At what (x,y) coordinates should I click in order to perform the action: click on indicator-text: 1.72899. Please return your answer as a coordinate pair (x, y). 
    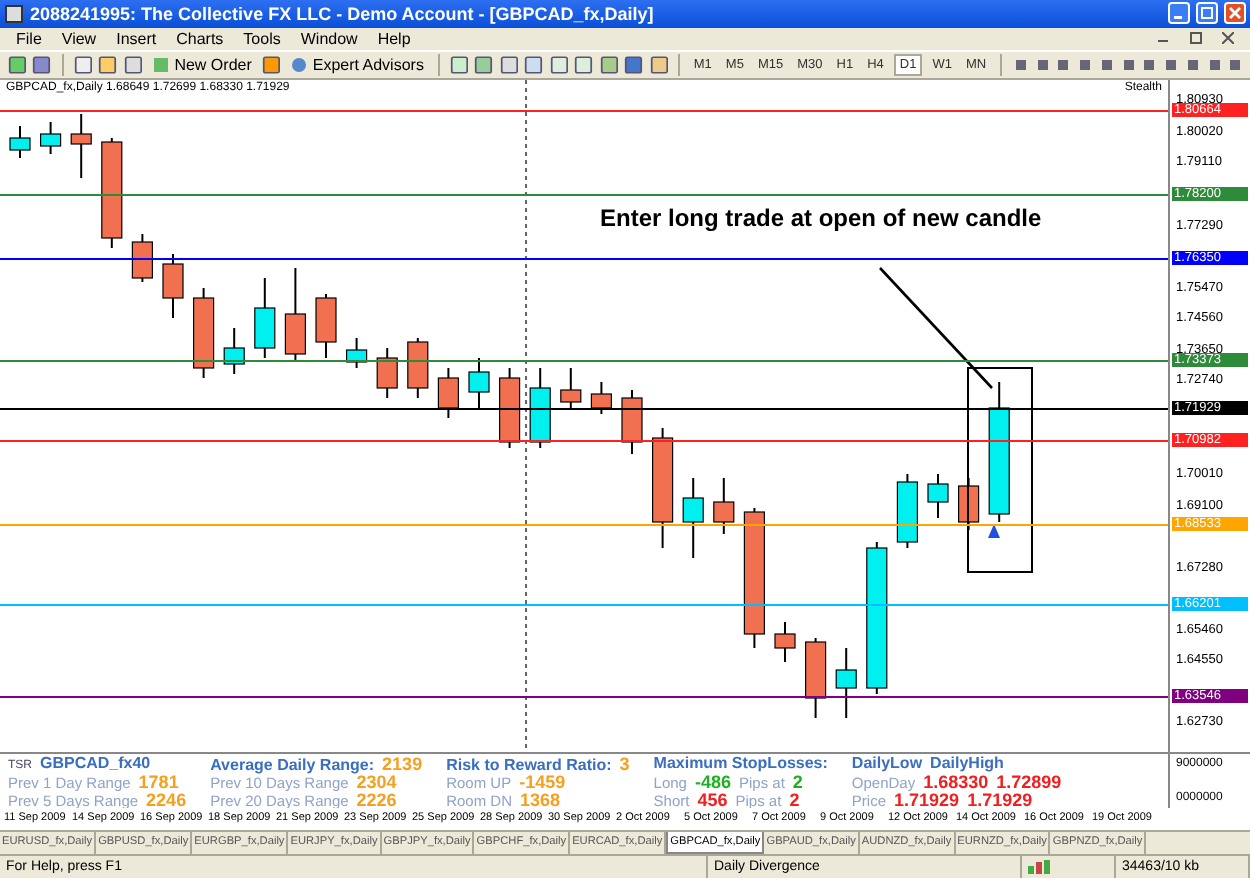
    Looking at the image, I should click on (1029, 781).